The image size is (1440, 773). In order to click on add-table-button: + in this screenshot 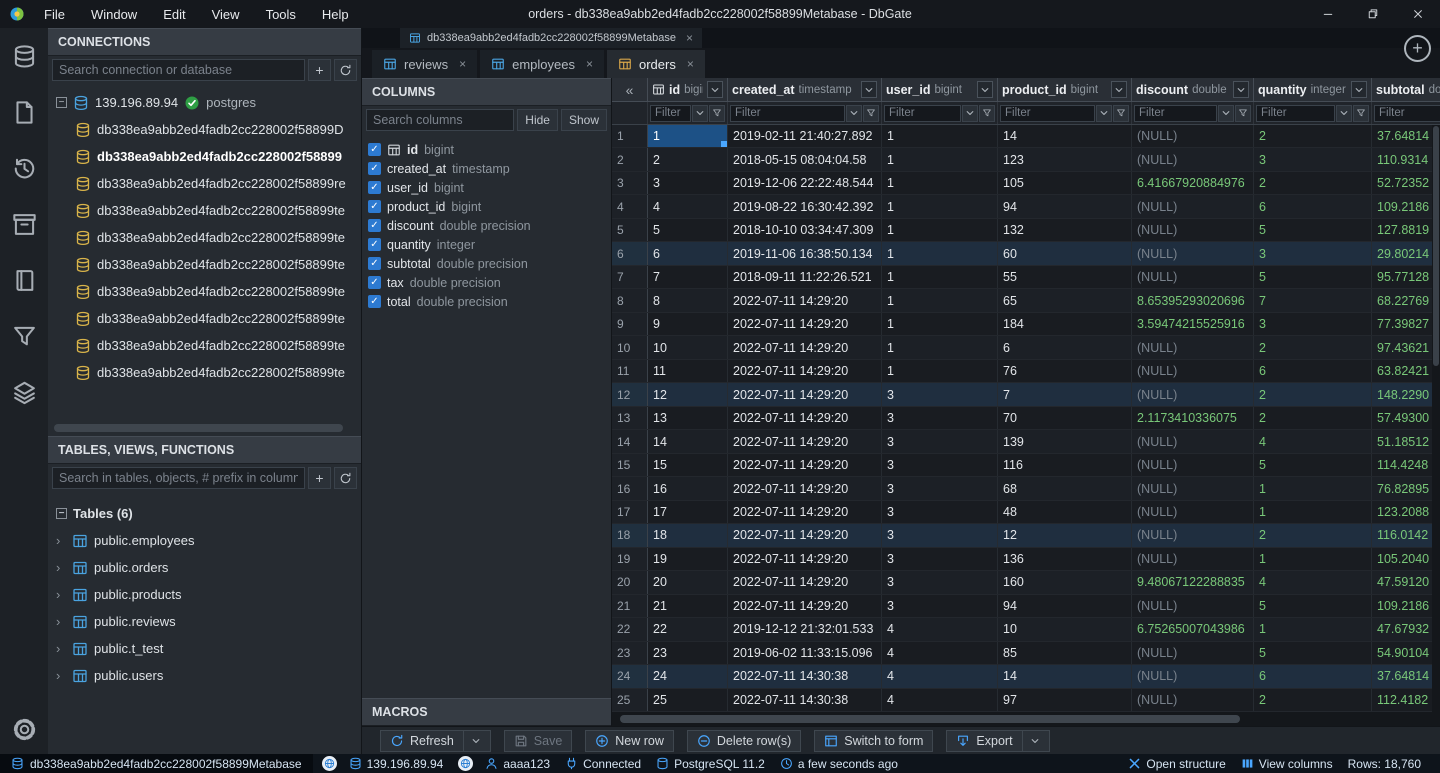, I will do `click(319, 478)`.